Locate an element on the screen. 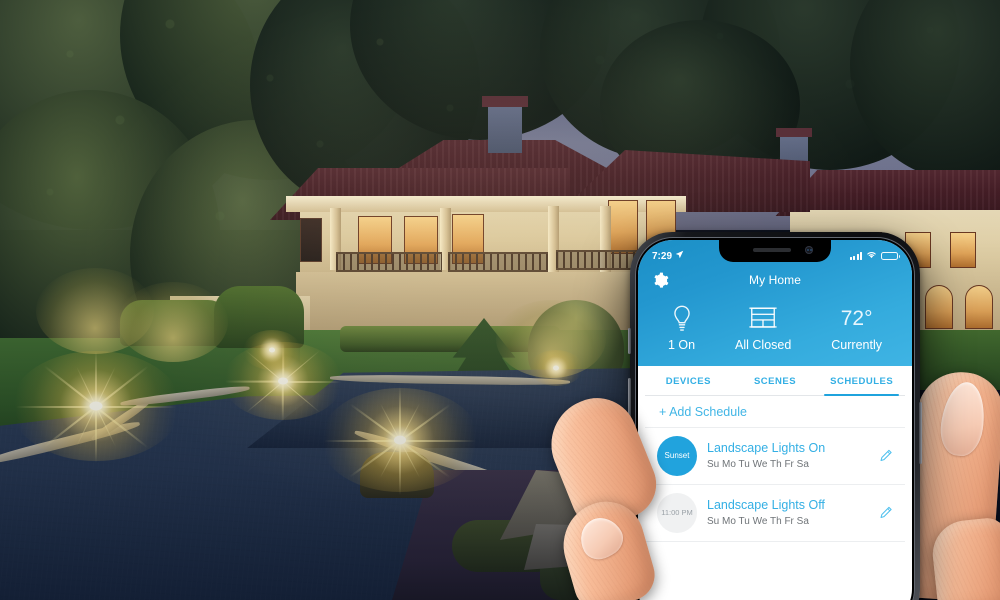 This screenshot has width=1000, height=600. status-bar-left: 7:29 is located at coordinates (668, 256).